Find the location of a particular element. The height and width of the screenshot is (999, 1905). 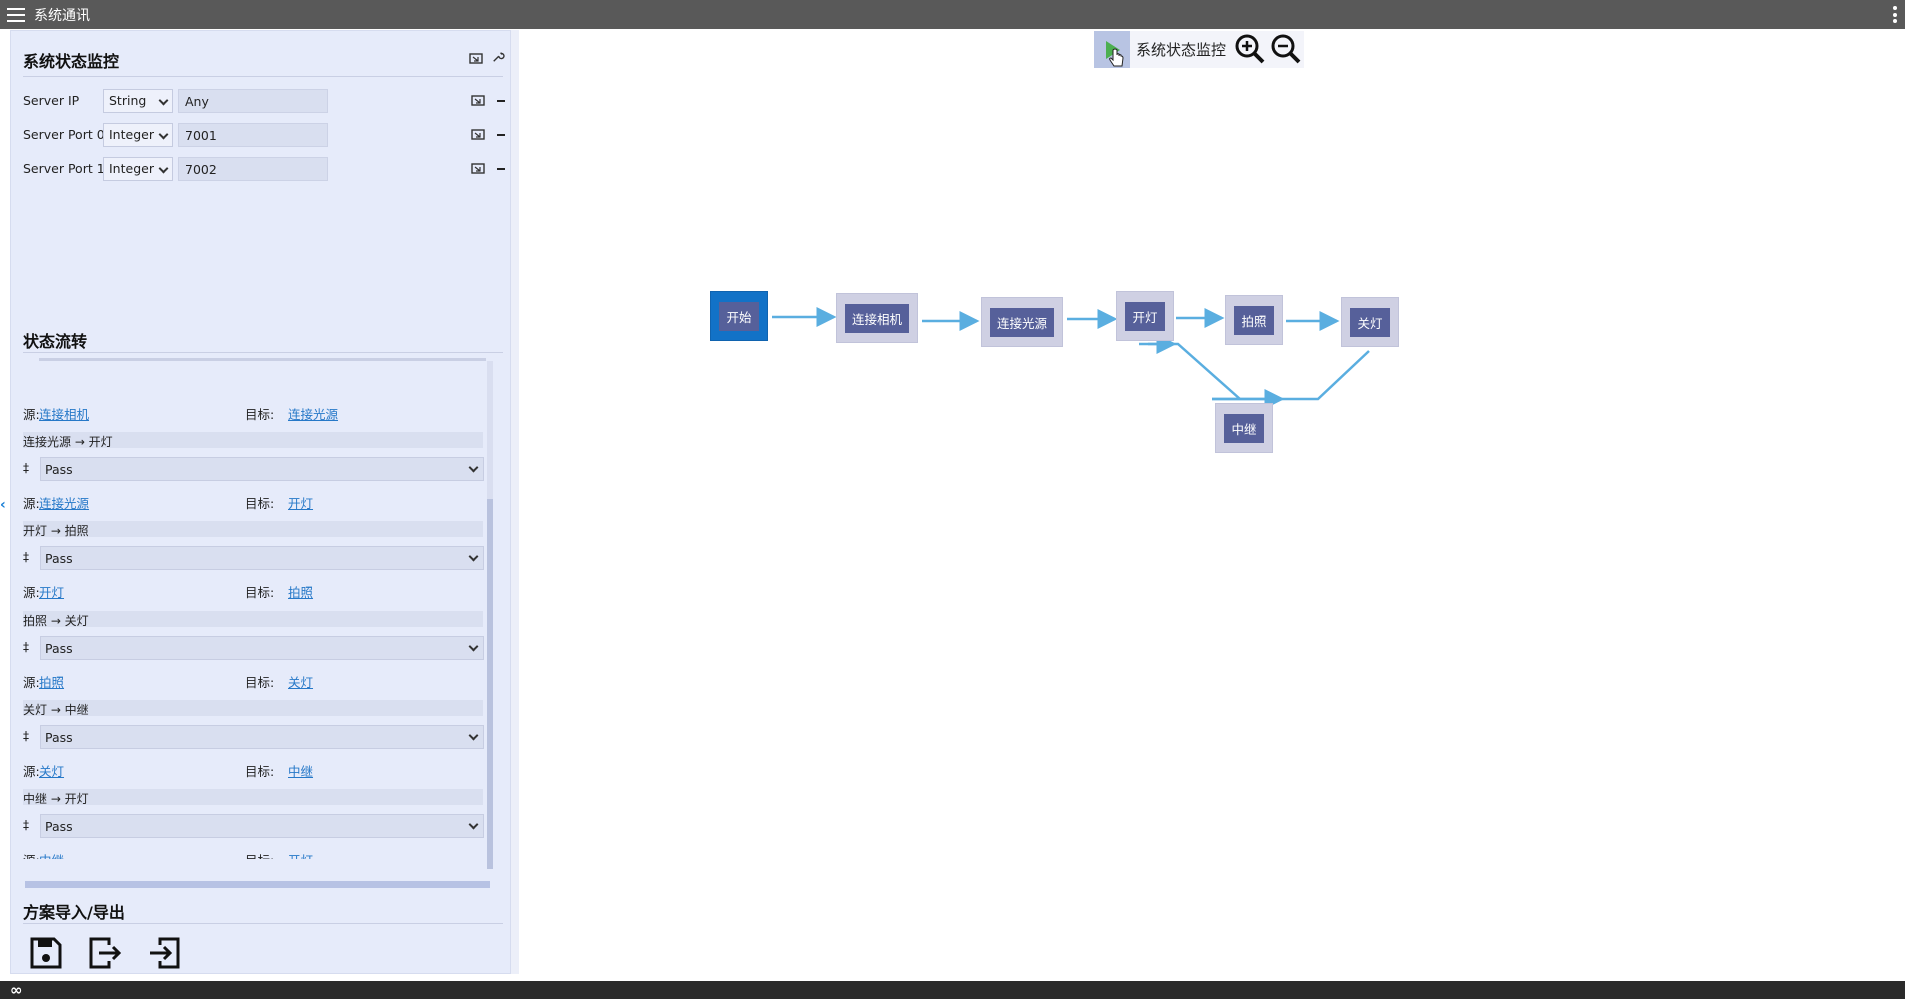

collapse-panel-icon: ‹ is located at coordinates (3, 505).